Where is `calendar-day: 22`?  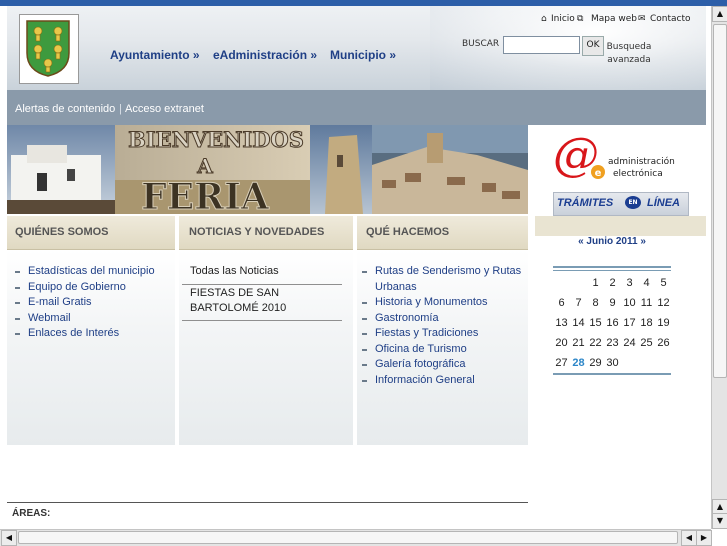
calendar-day: 22 is located at coordinates (595, 343).